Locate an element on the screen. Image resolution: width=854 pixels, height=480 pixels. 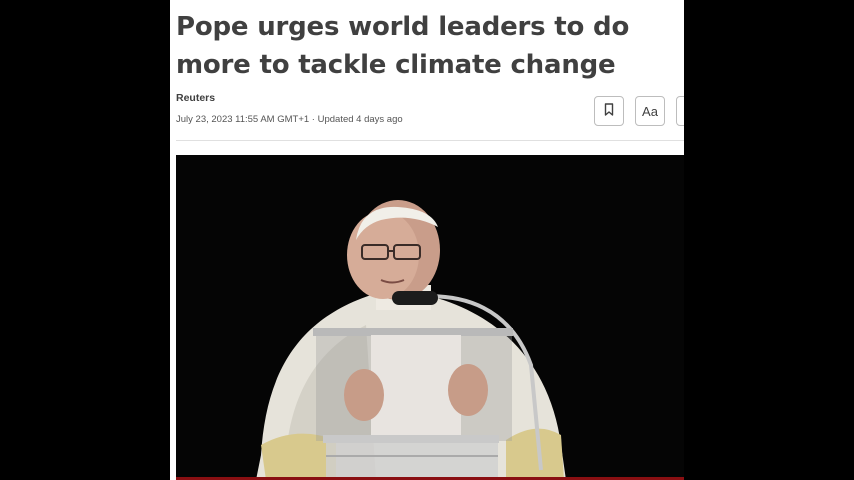
bookmark-button is located at coordinates (609, 111).